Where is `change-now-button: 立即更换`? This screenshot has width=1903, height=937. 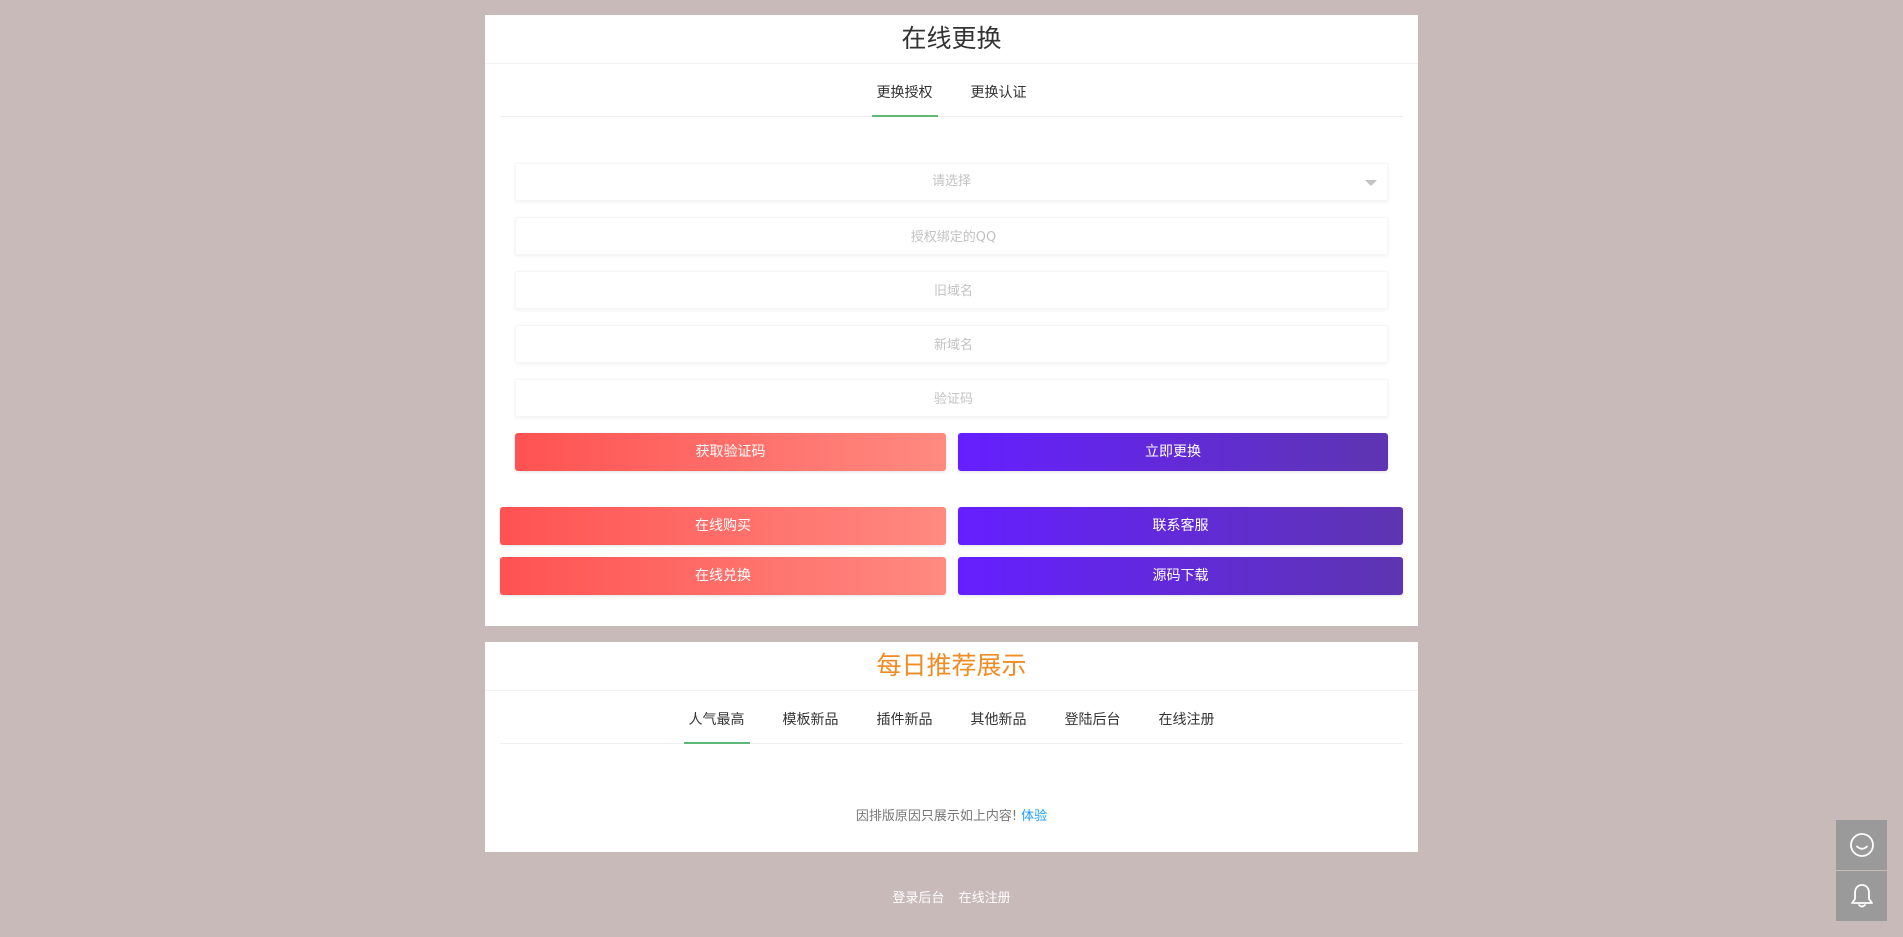
change-now-button: 立即更换 is located at coordinates (1173, 452).